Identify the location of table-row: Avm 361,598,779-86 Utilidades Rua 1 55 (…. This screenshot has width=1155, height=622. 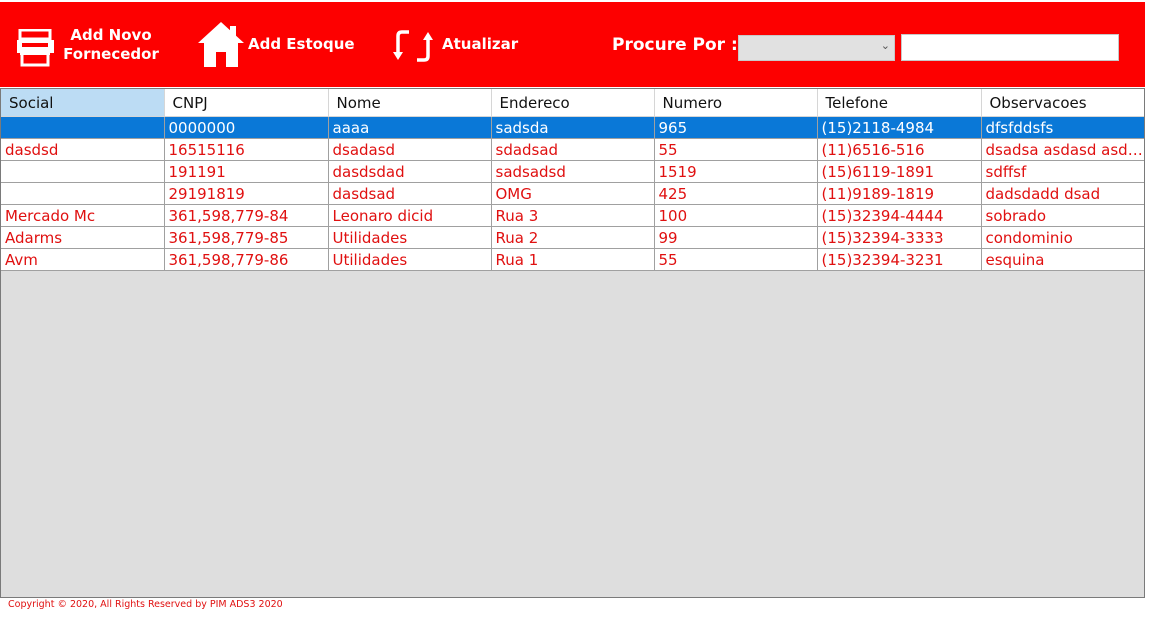
(572, 259).